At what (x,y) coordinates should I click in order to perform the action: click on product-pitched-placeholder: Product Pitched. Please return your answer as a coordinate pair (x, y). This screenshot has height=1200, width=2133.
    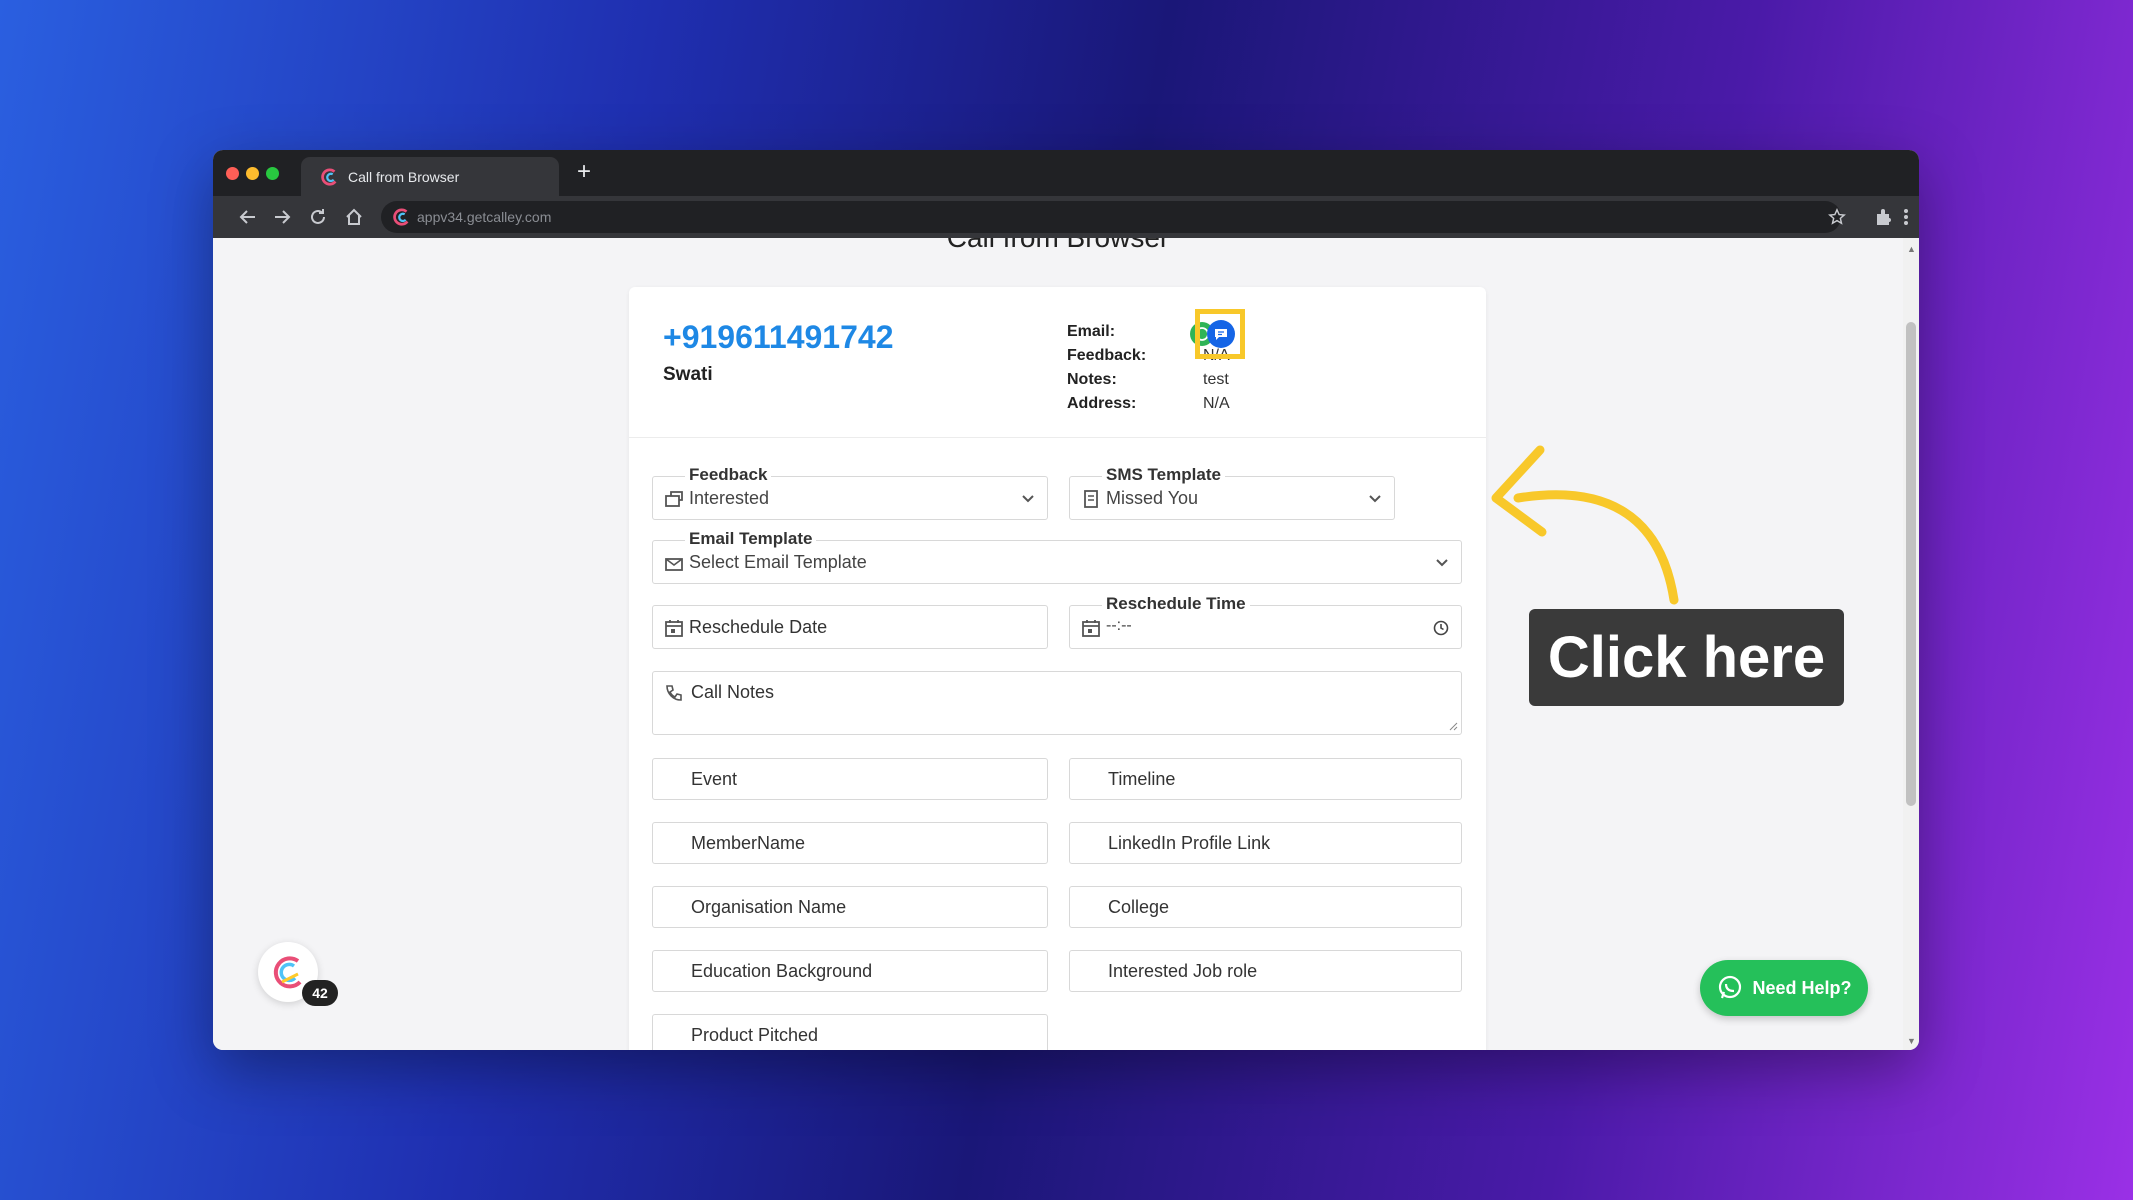
    Looking at the image, I should click on (755, 1034).